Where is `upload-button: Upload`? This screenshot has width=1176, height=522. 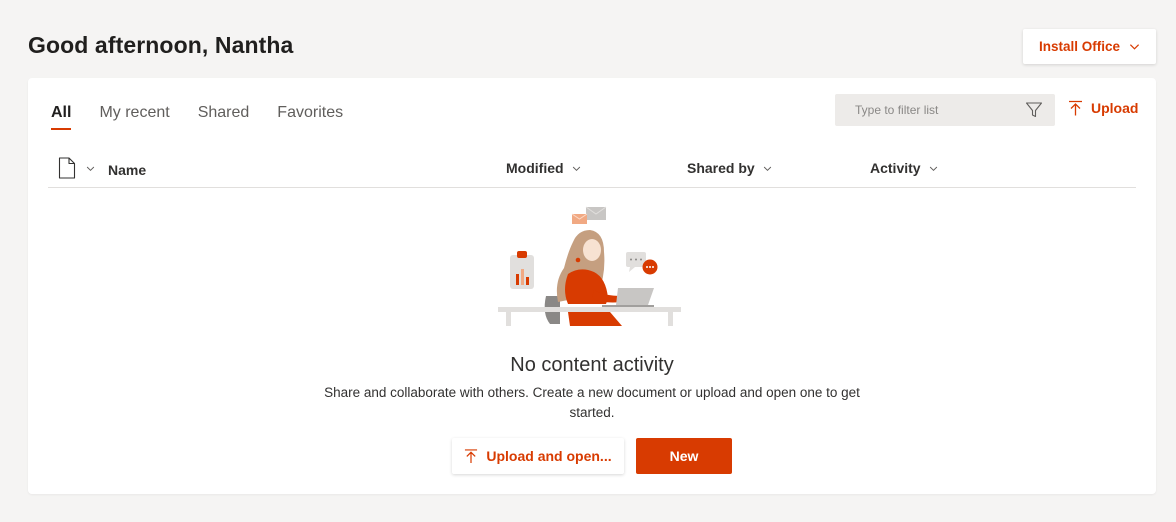
upload-button: Upload is located at coordinates (1103, 108).